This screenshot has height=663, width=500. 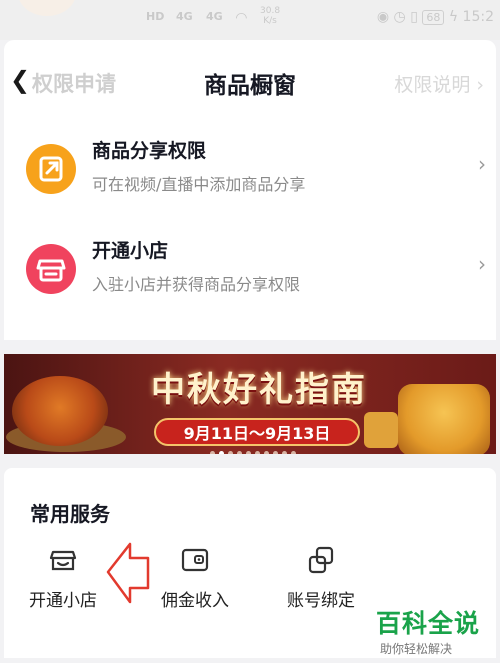 I want to click on services-section-title: 常用服务, so click(x=70, y=514).